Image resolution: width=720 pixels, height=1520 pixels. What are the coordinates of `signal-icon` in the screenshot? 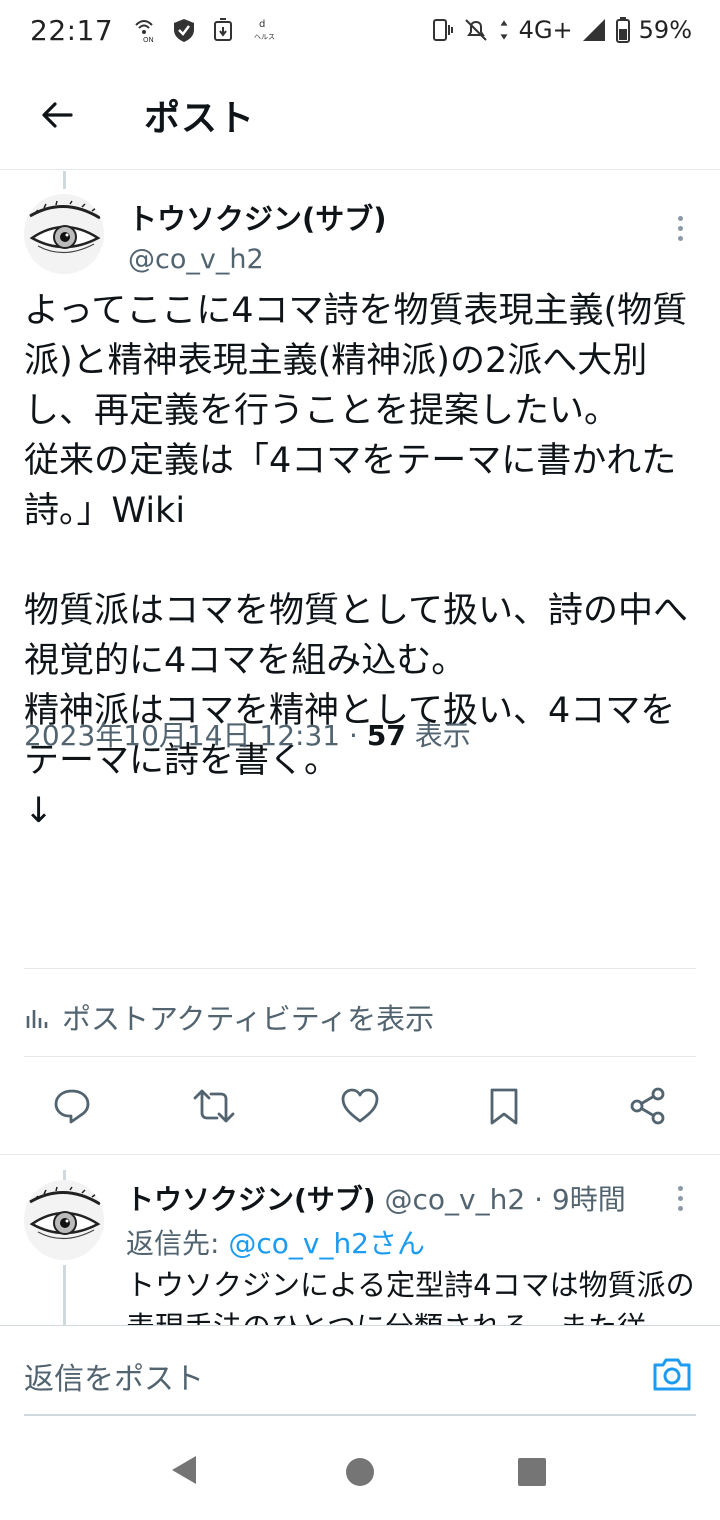 It's located at (593, 30).